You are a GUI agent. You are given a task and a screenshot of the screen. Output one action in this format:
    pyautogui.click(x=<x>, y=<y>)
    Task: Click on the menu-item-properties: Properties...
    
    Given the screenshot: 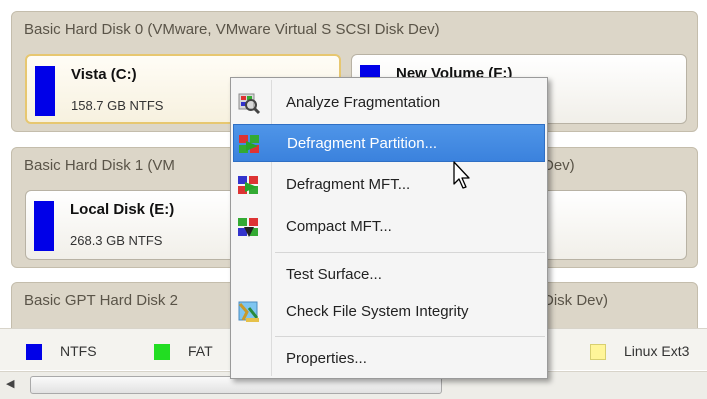 What is the action you would take?
    pyautogui.click(x=389, y=359)
    